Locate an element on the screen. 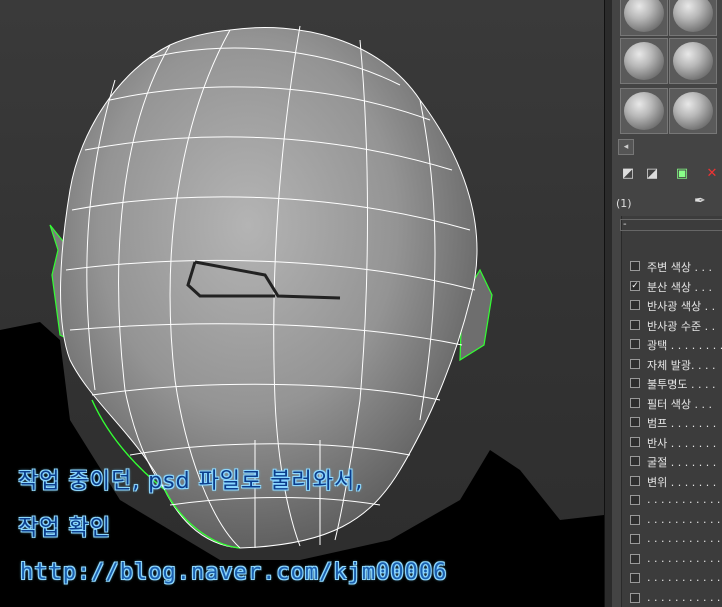 This screenshot has width=722, height=607. map-row: 불투명도 . . . . is located at coordinates (676, 384).